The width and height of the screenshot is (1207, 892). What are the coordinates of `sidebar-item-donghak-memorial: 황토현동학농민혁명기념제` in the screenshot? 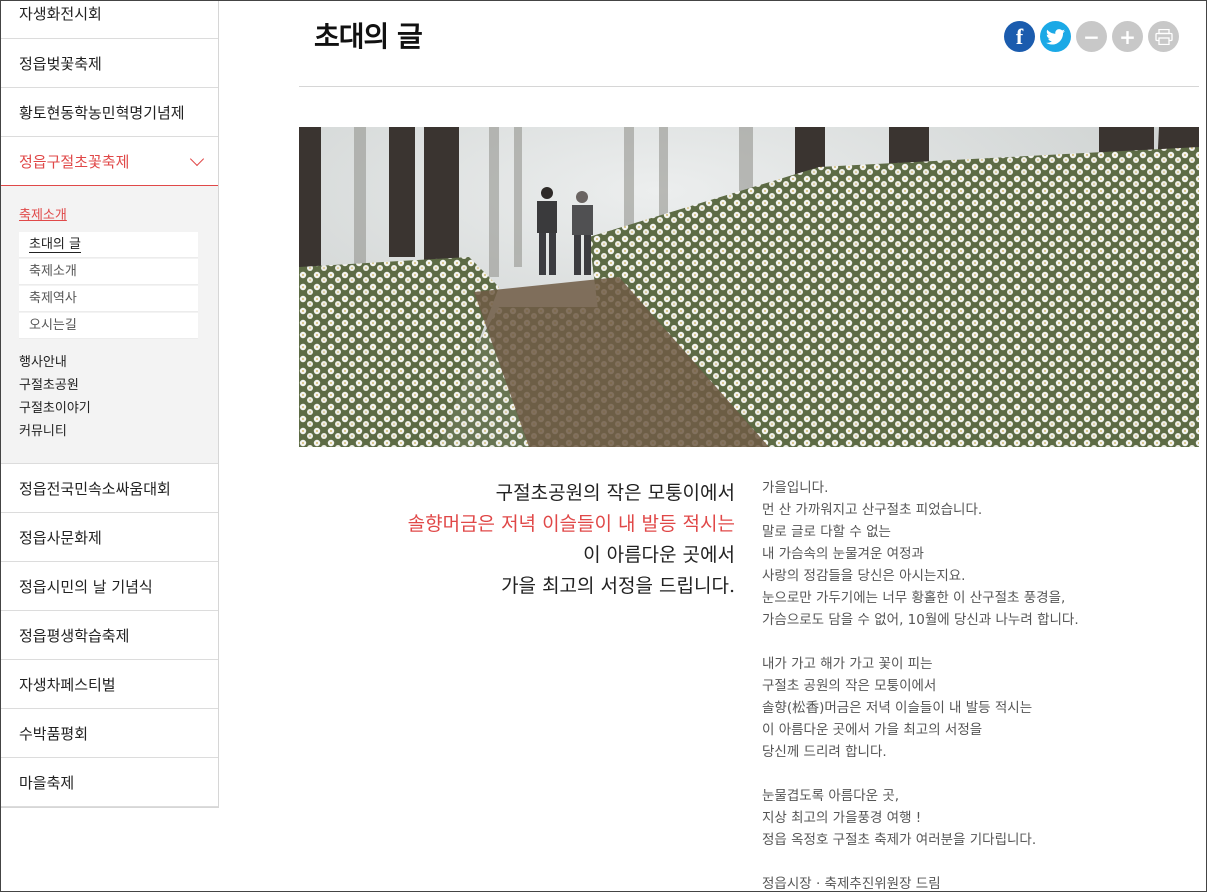 It's located at (109, 112).